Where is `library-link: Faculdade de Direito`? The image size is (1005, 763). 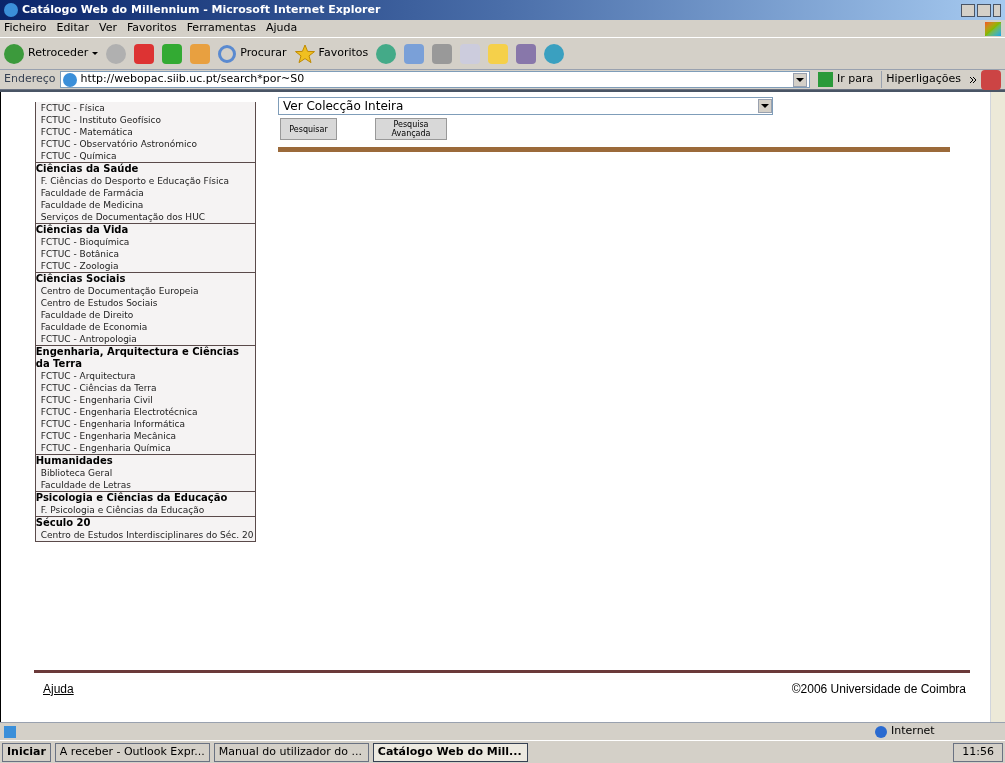
library-link: Faculdade de Direito is located at coordinates (145, 315).